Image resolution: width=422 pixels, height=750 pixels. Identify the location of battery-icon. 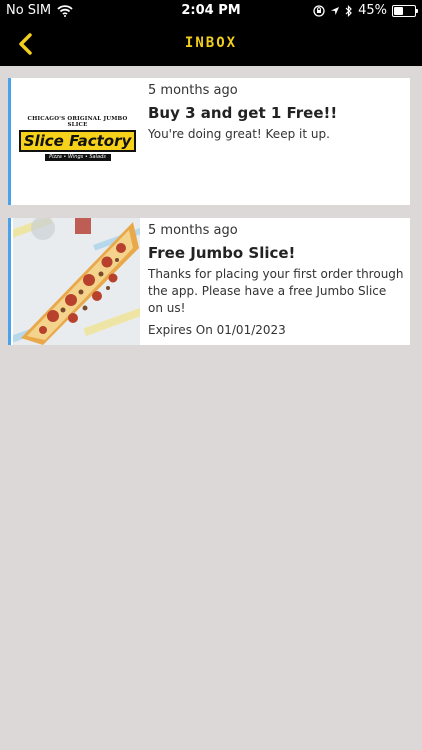
(405, 10).